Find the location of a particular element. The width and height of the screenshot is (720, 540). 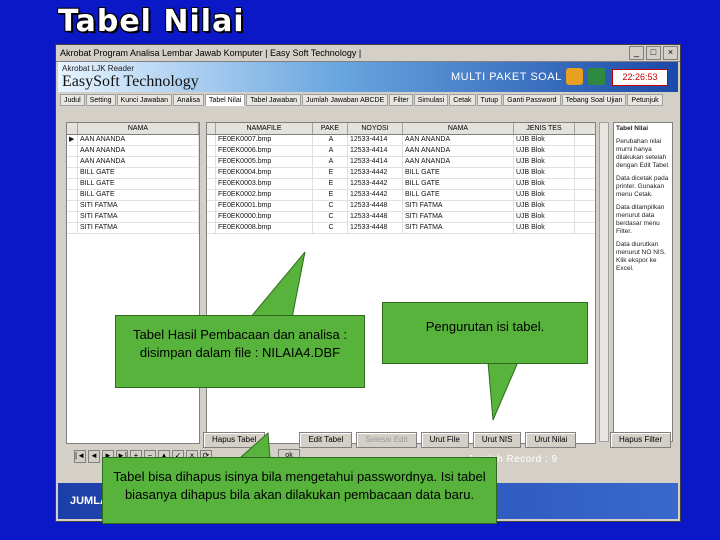

namafile-cell: FE0EK0006.bmp is located at coordinates (264, 151).